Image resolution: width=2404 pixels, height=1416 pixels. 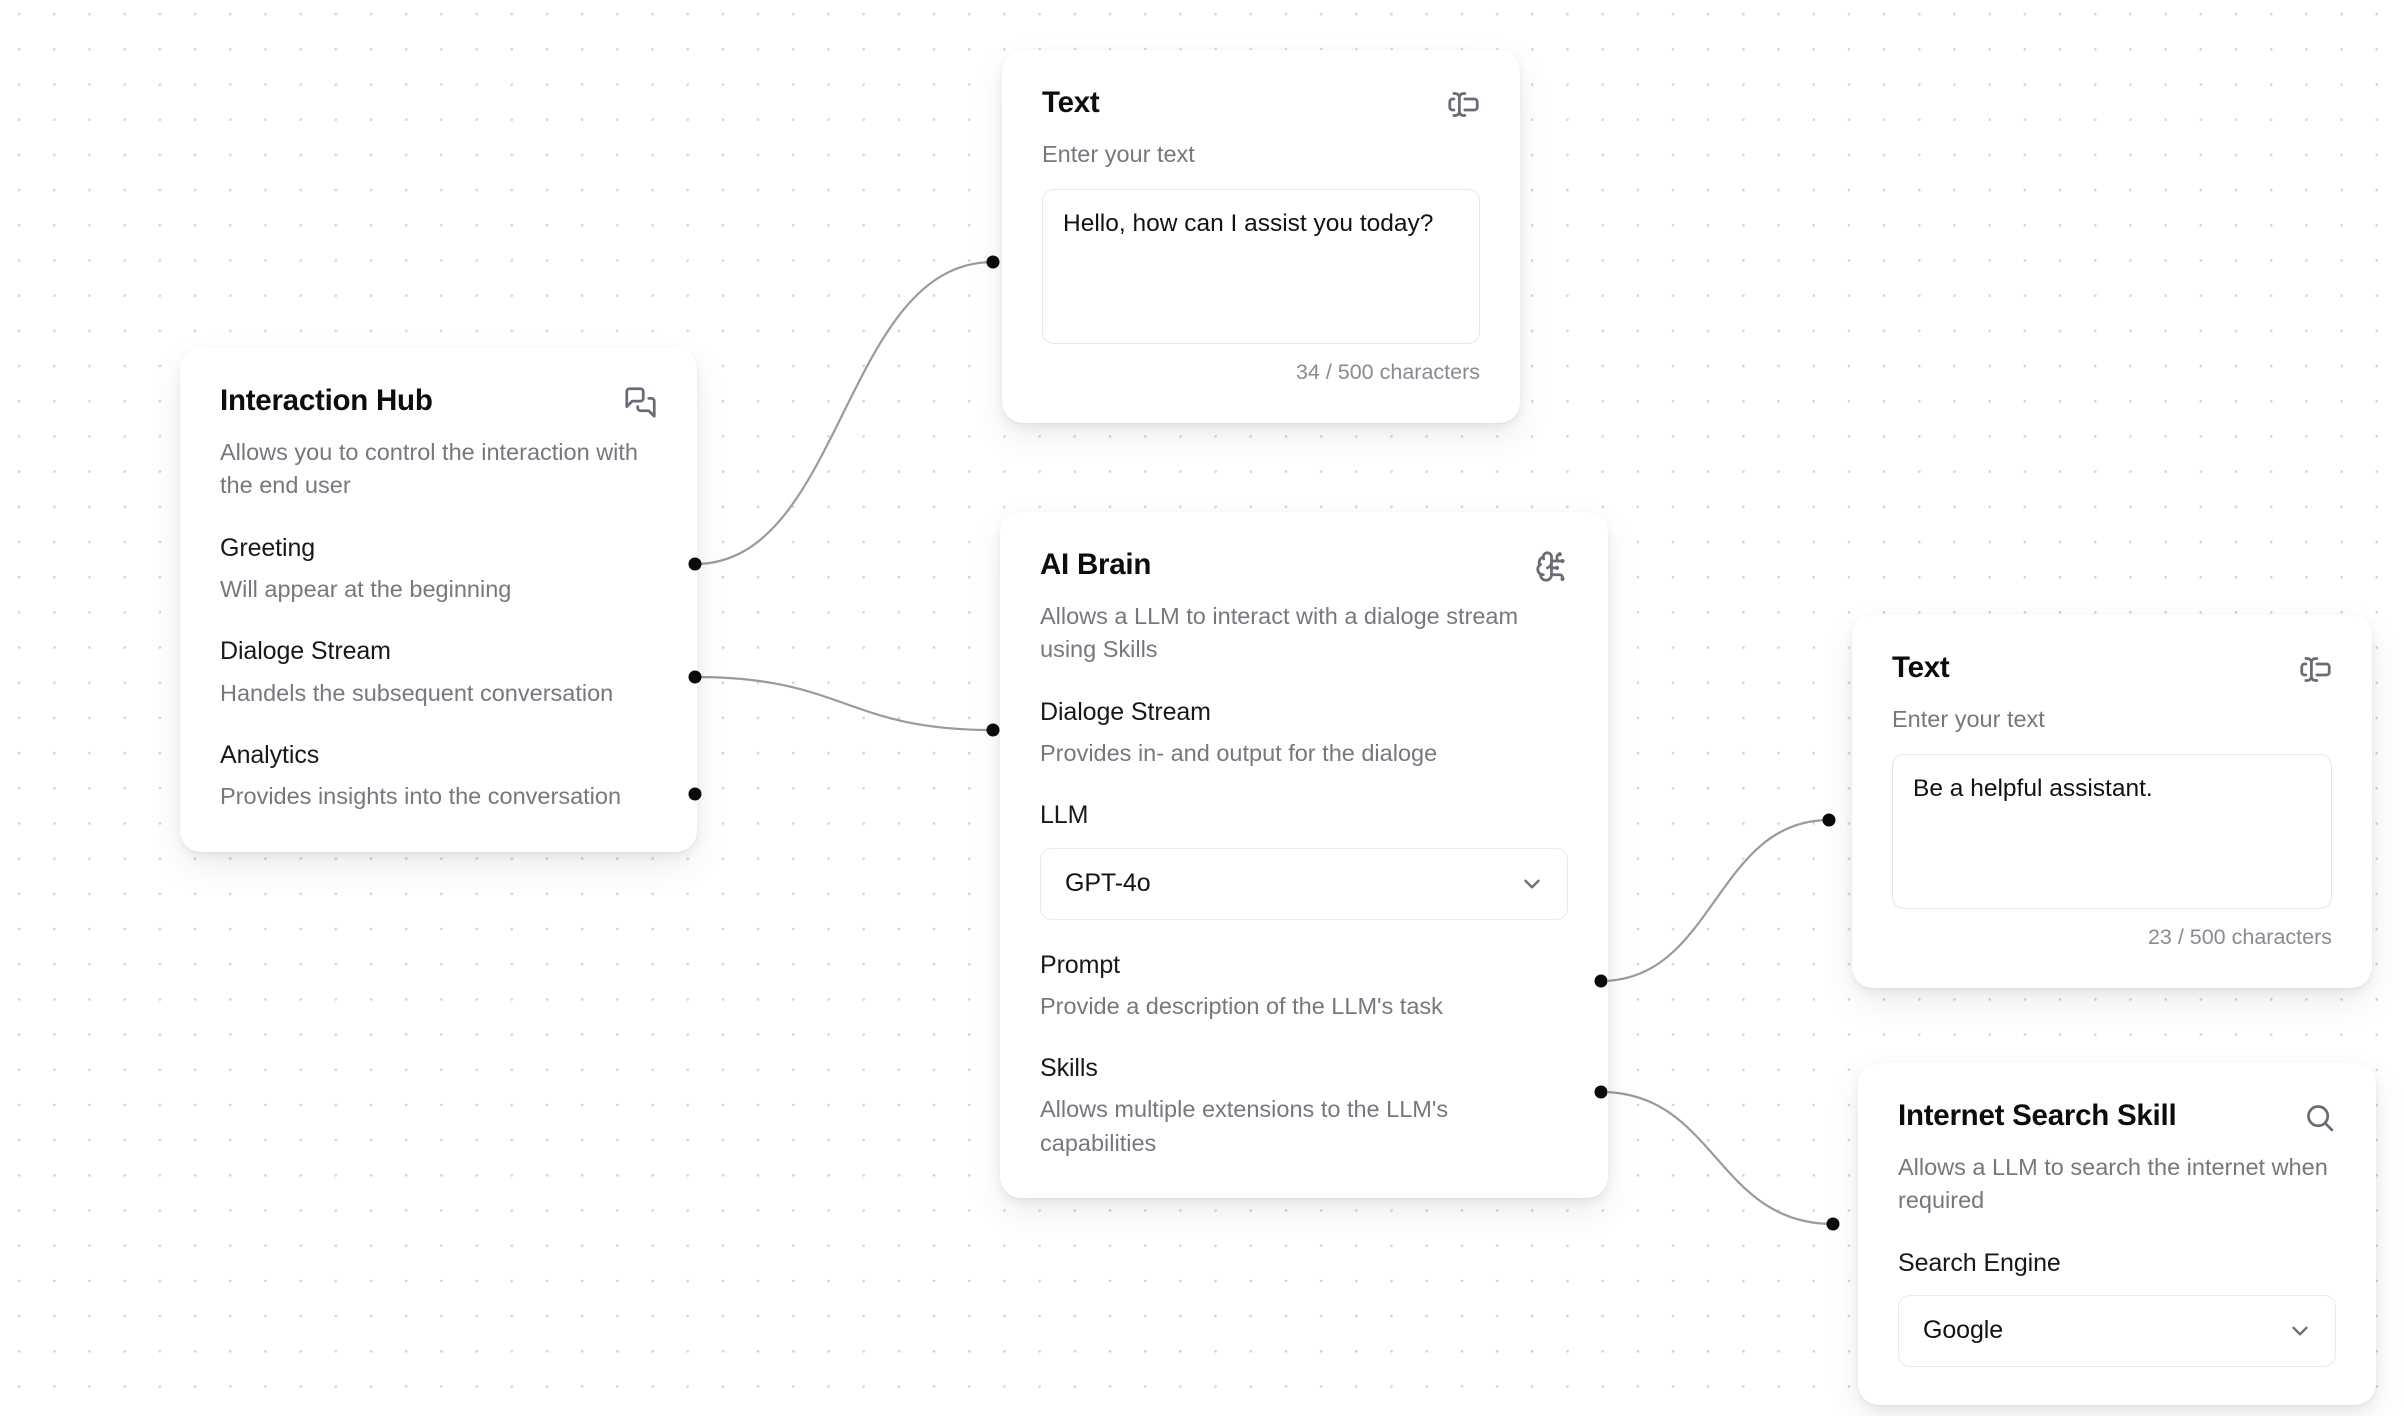 I want to click on llm-select-value: GPT-4o, so click(x=1108, y=883).